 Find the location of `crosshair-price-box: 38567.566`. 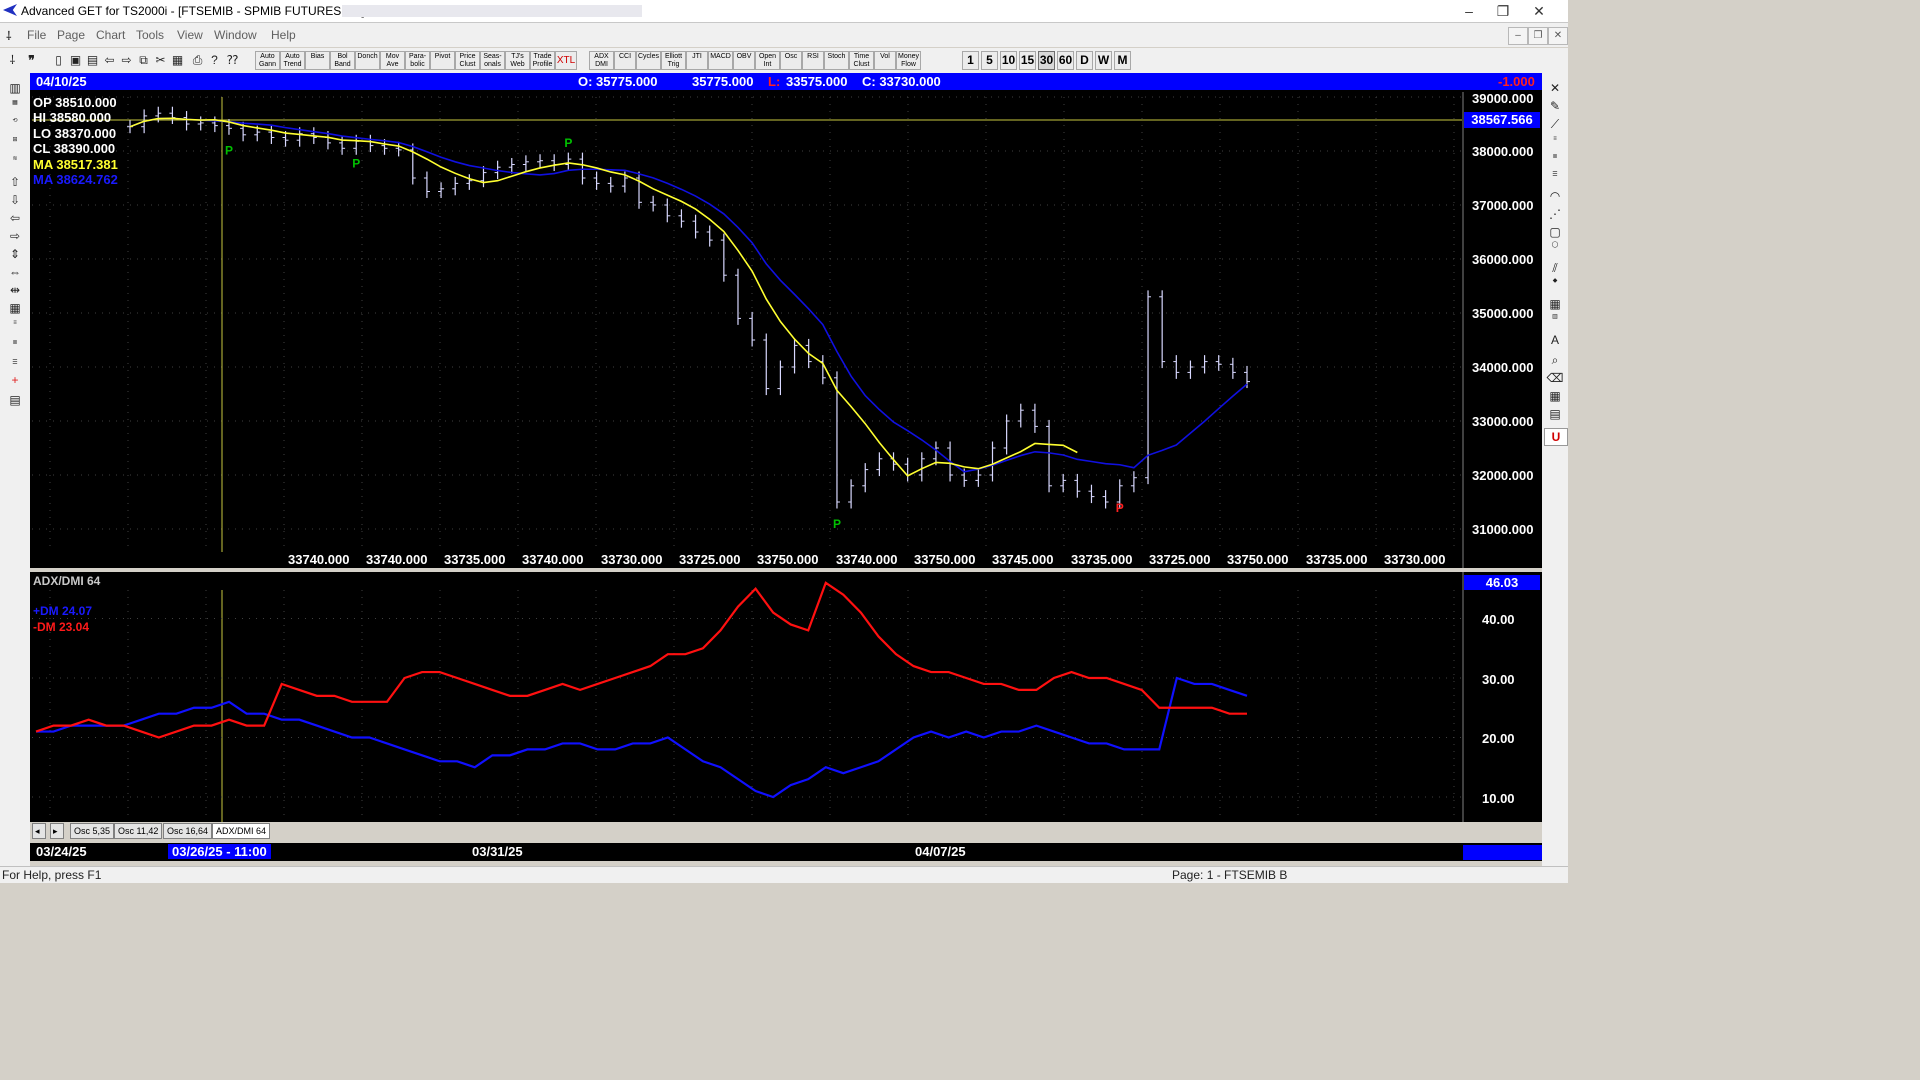

crosshair-price-box: 38567.566 is located at coordinates (1502, 120).